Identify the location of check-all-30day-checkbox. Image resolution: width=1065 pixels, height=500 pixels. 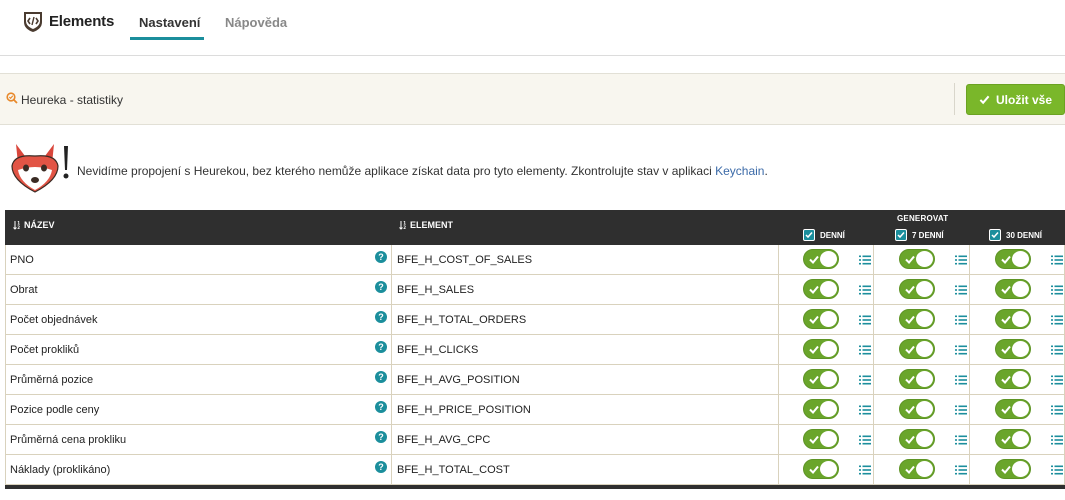
(995, 235).